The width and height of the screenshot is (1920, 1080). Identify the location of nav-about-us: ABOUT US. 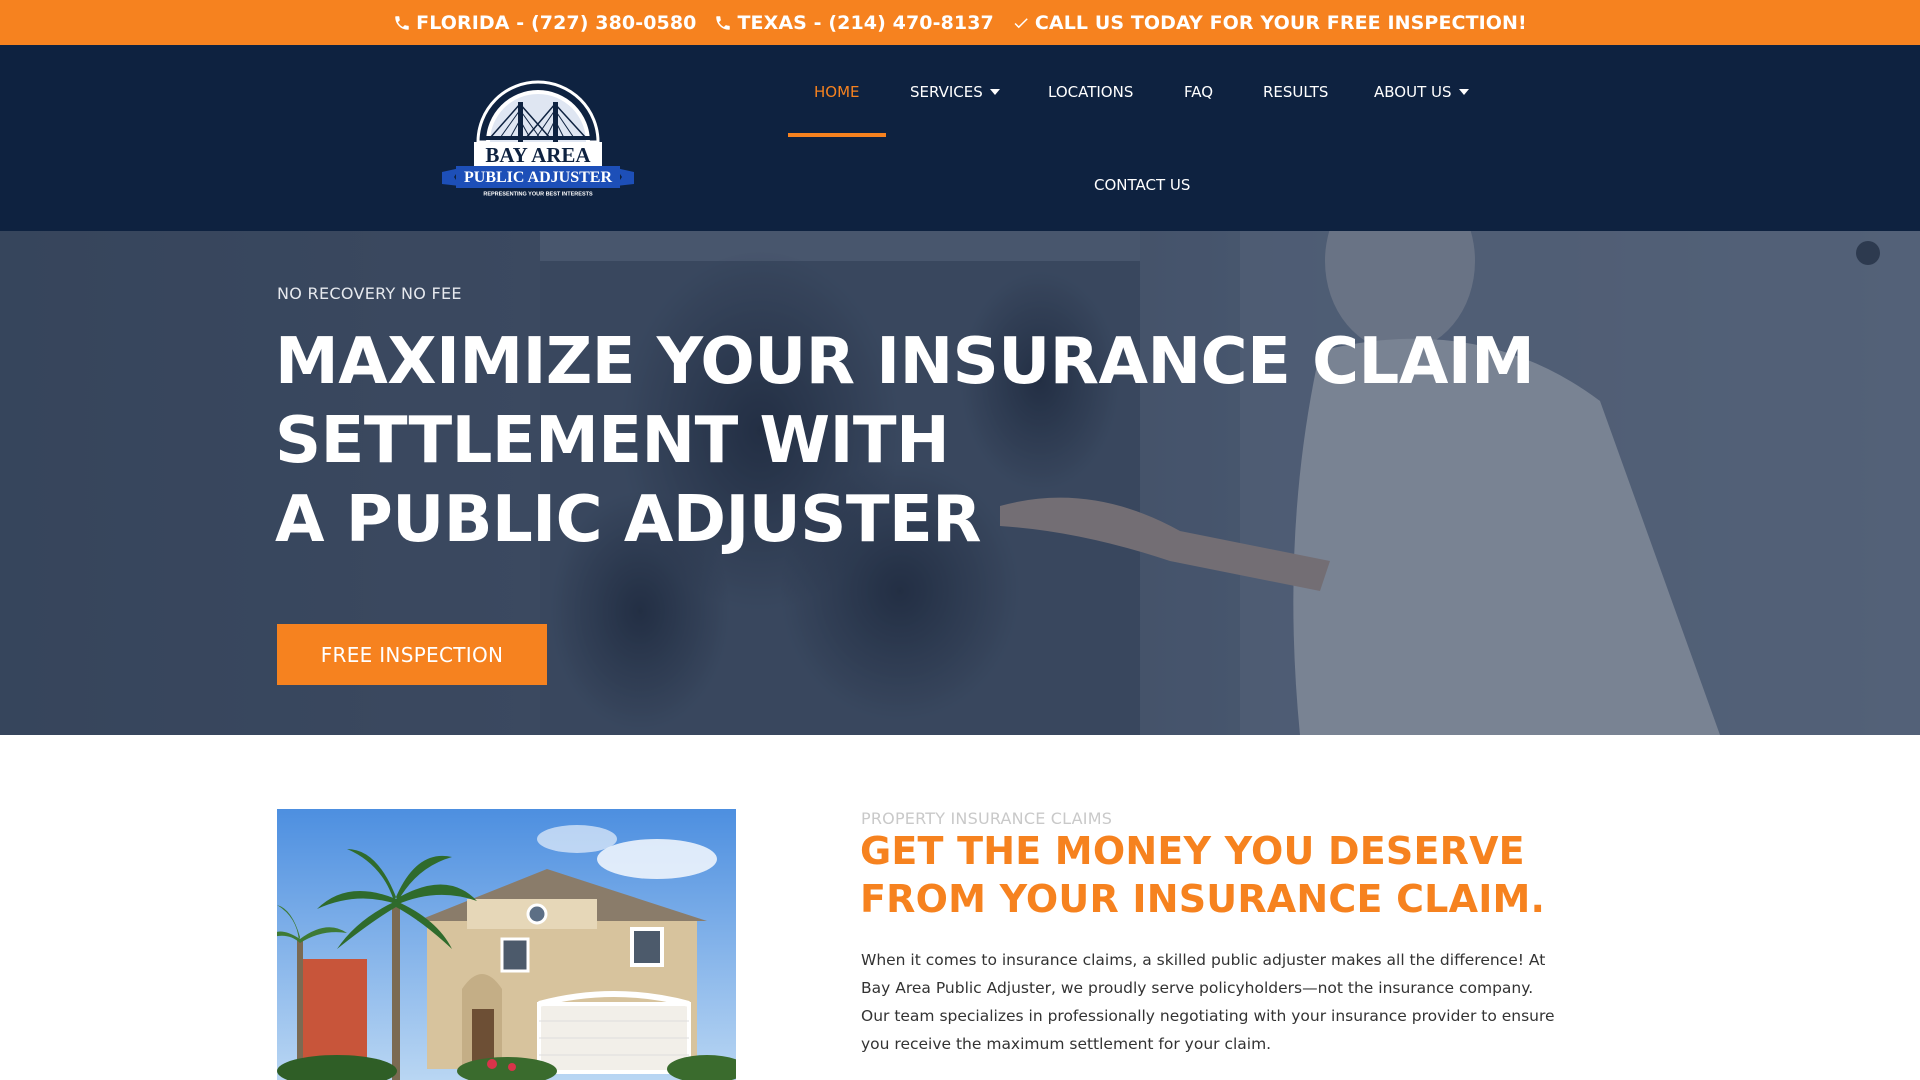
(1421, 92).